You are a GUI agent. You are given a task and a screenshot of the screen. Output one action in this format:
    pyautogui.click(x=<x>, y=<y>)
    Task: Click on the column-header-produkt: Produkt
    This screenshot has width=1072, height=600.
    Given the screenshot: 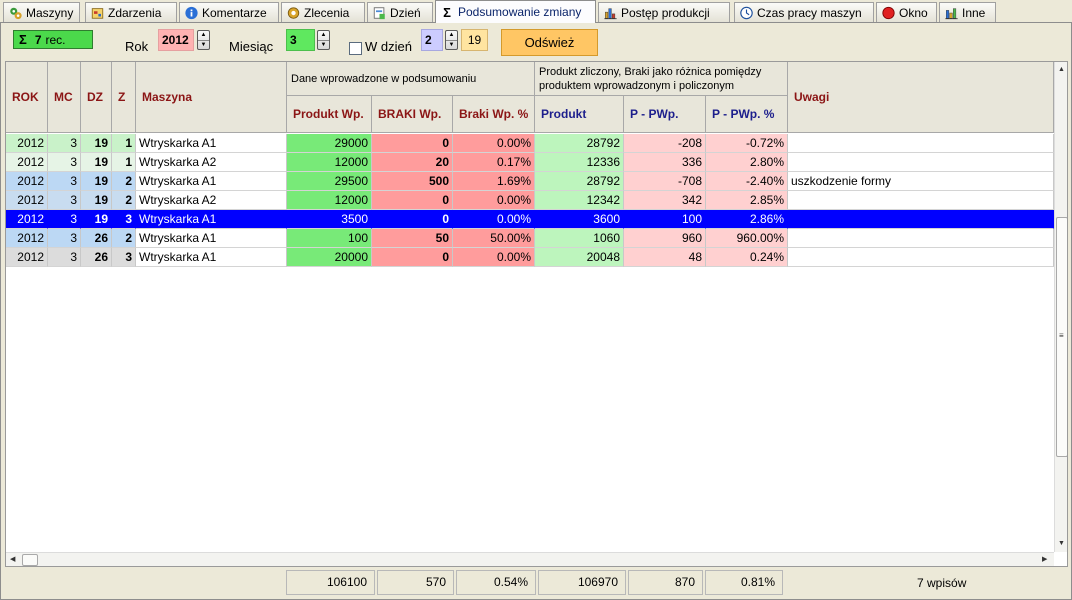 What is the action you would take?
    pyautogui.click(x=579, y=114)
    